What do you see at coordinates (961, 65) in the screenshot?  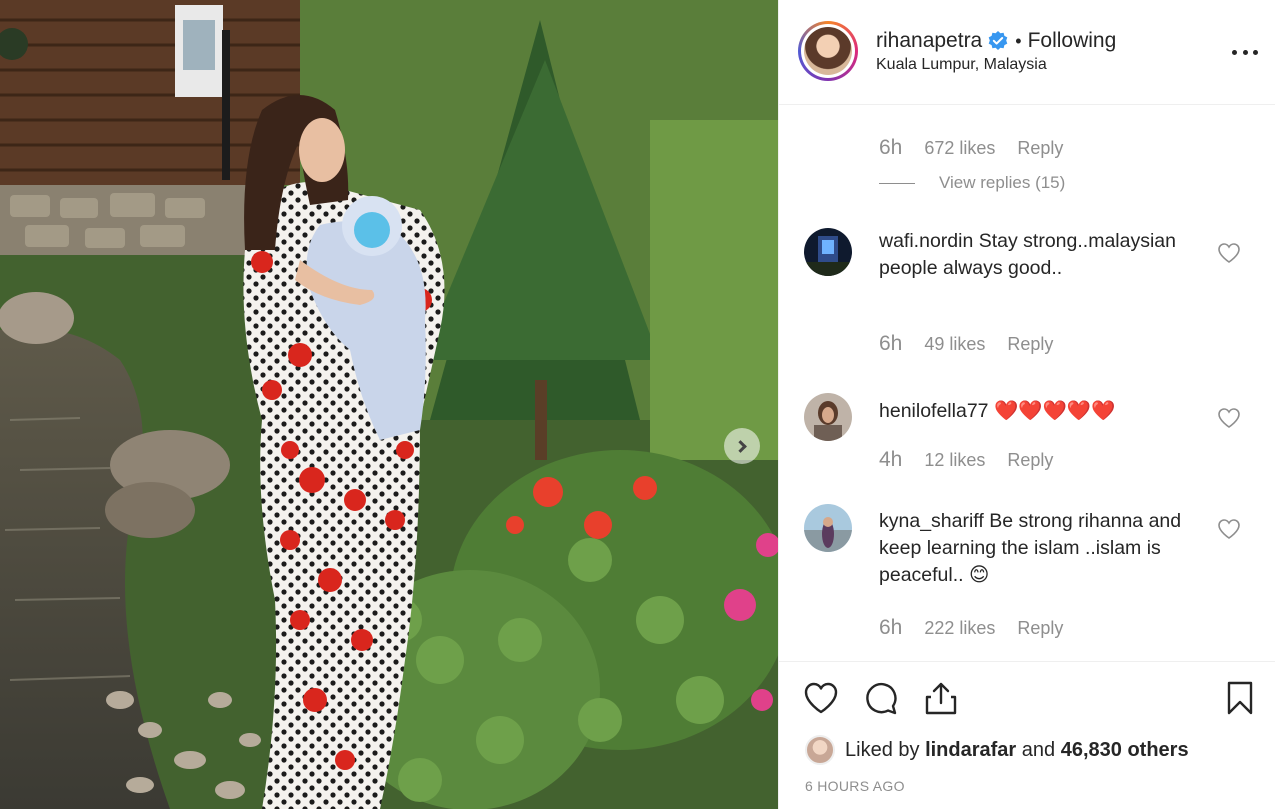 I see `post-location: Kuala Lumpur, Malaysia` at bounding box center [961, 65].